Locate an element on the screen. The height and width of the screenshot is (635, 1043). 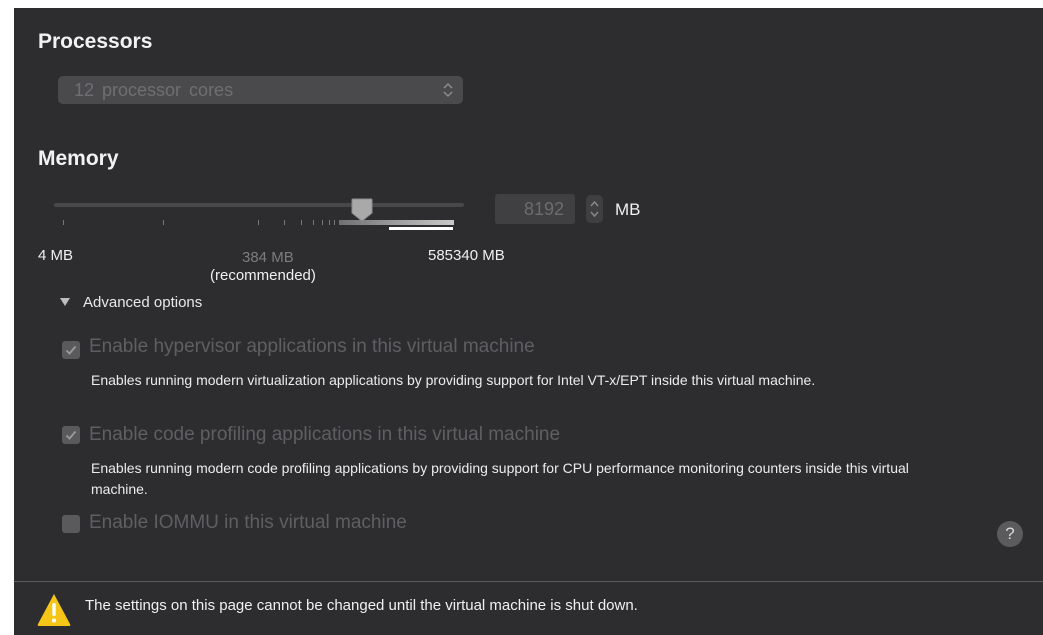
code-profiling-checkbox is located at coordinates (71, 435).